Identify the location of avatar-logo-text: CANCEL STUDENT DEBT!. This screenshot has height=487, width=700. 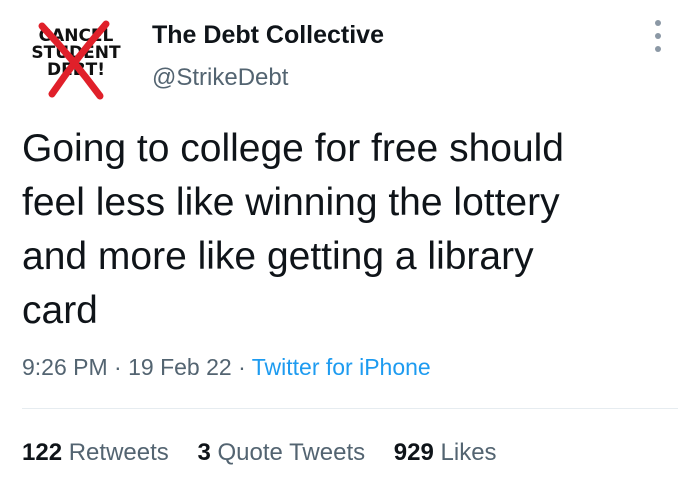
(76, 53).